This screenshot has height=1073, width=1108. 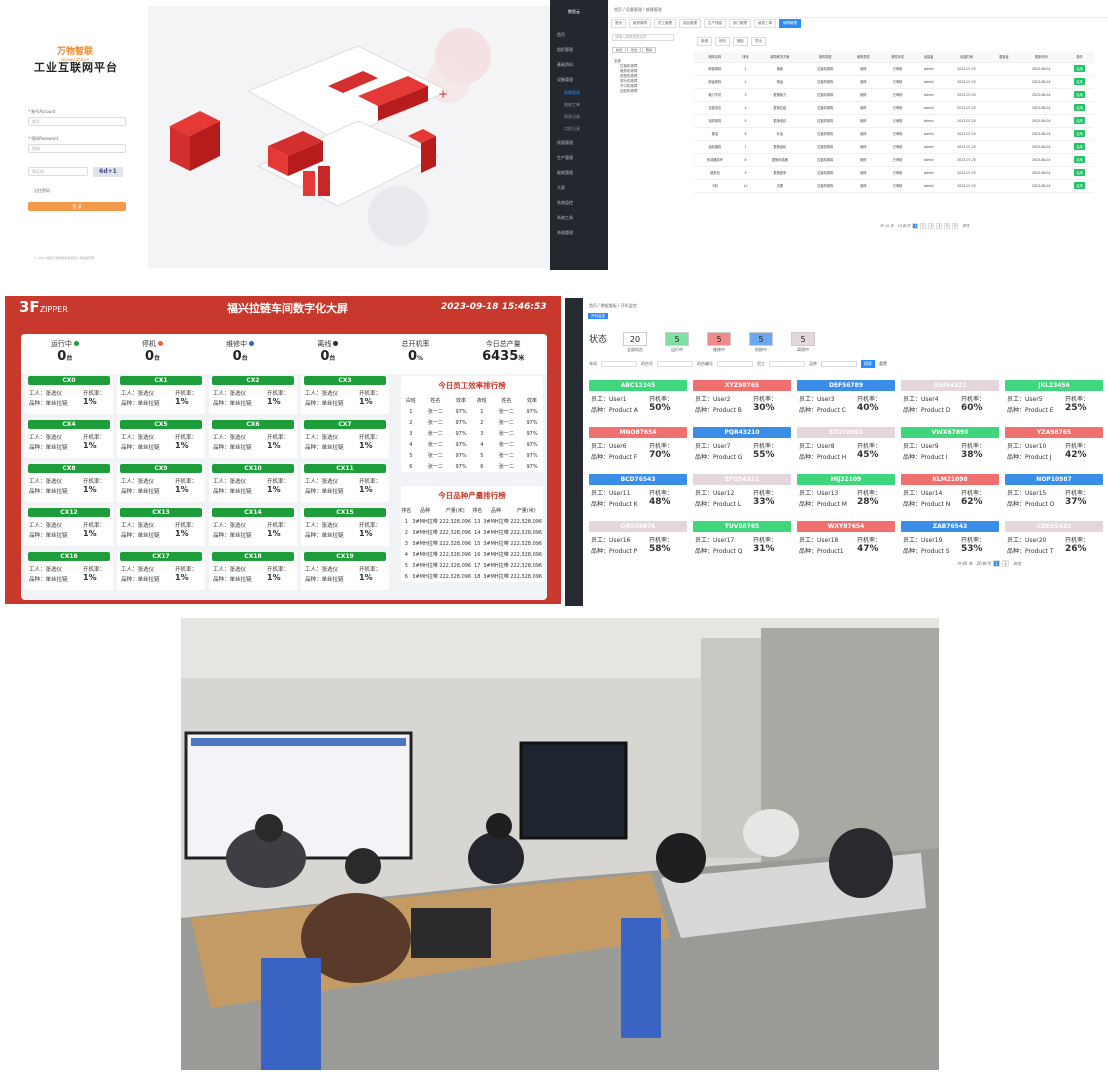 I want to click on pager-size-select: 20条/页, so click(x=984, y=563).